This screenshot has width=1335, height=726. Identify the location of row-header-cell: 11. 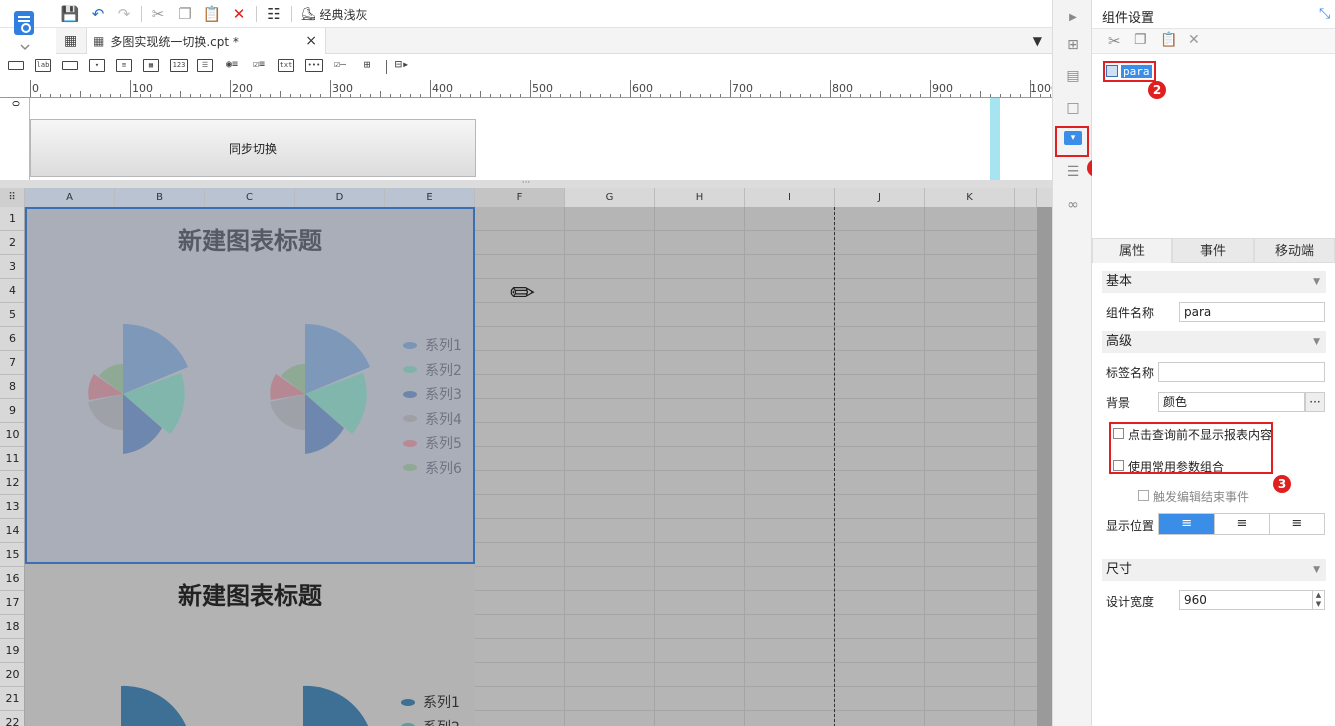
(12, 459).